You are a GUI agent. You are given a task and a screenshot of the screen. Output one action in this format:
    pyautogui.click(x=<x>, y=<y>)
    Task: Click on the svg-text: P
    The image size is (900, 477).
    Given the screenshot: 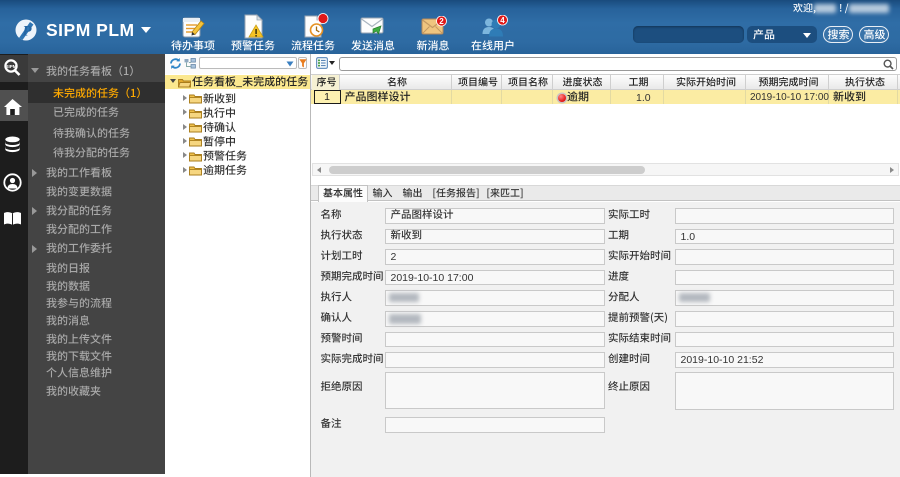 What is the action you would take?
    pyautogui.click(x=27, y=32)
    